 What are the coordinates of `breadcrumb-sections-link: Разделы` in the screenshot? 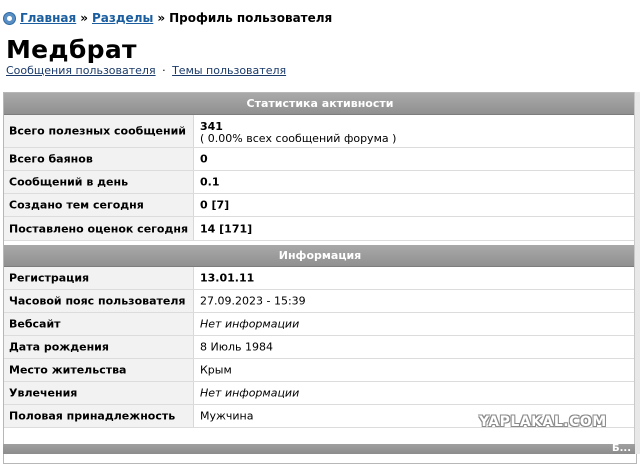 It's located at (122, 18).